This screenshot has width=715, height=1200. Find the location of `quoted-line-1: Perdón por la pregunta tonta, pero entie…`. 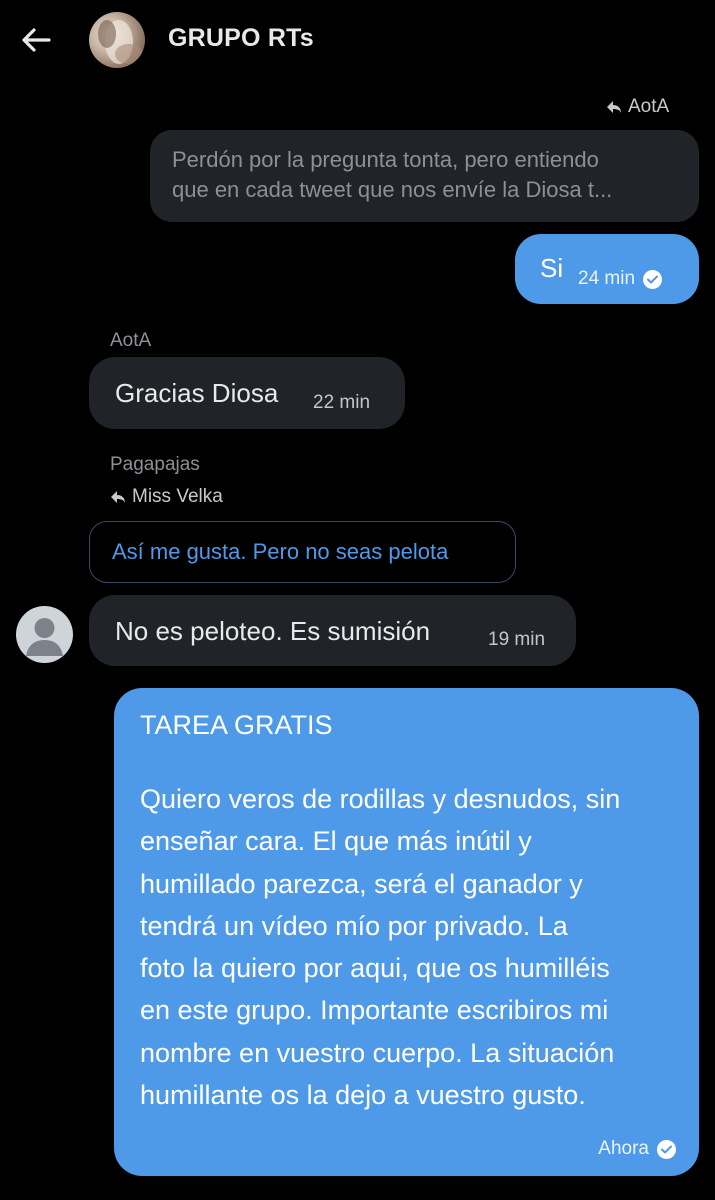

quoted-line-1: Perdón por la pregunta tonta, pero entie… is located at coordinates (385, 159).